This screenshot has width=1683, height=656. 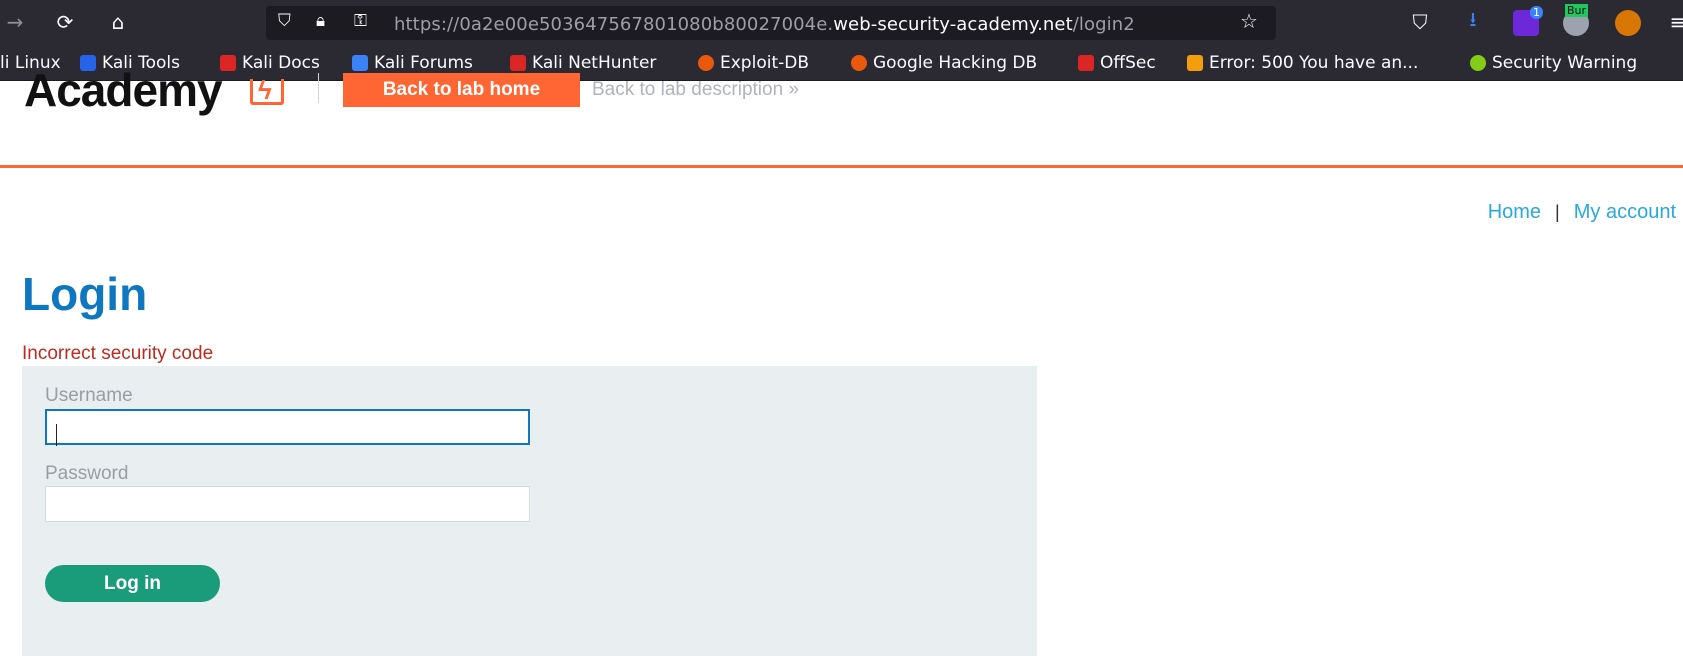 What do you see at coordinates (859, 63) in the screenshot?
I see `ghdb-icon` at bounding box center [859, 63].